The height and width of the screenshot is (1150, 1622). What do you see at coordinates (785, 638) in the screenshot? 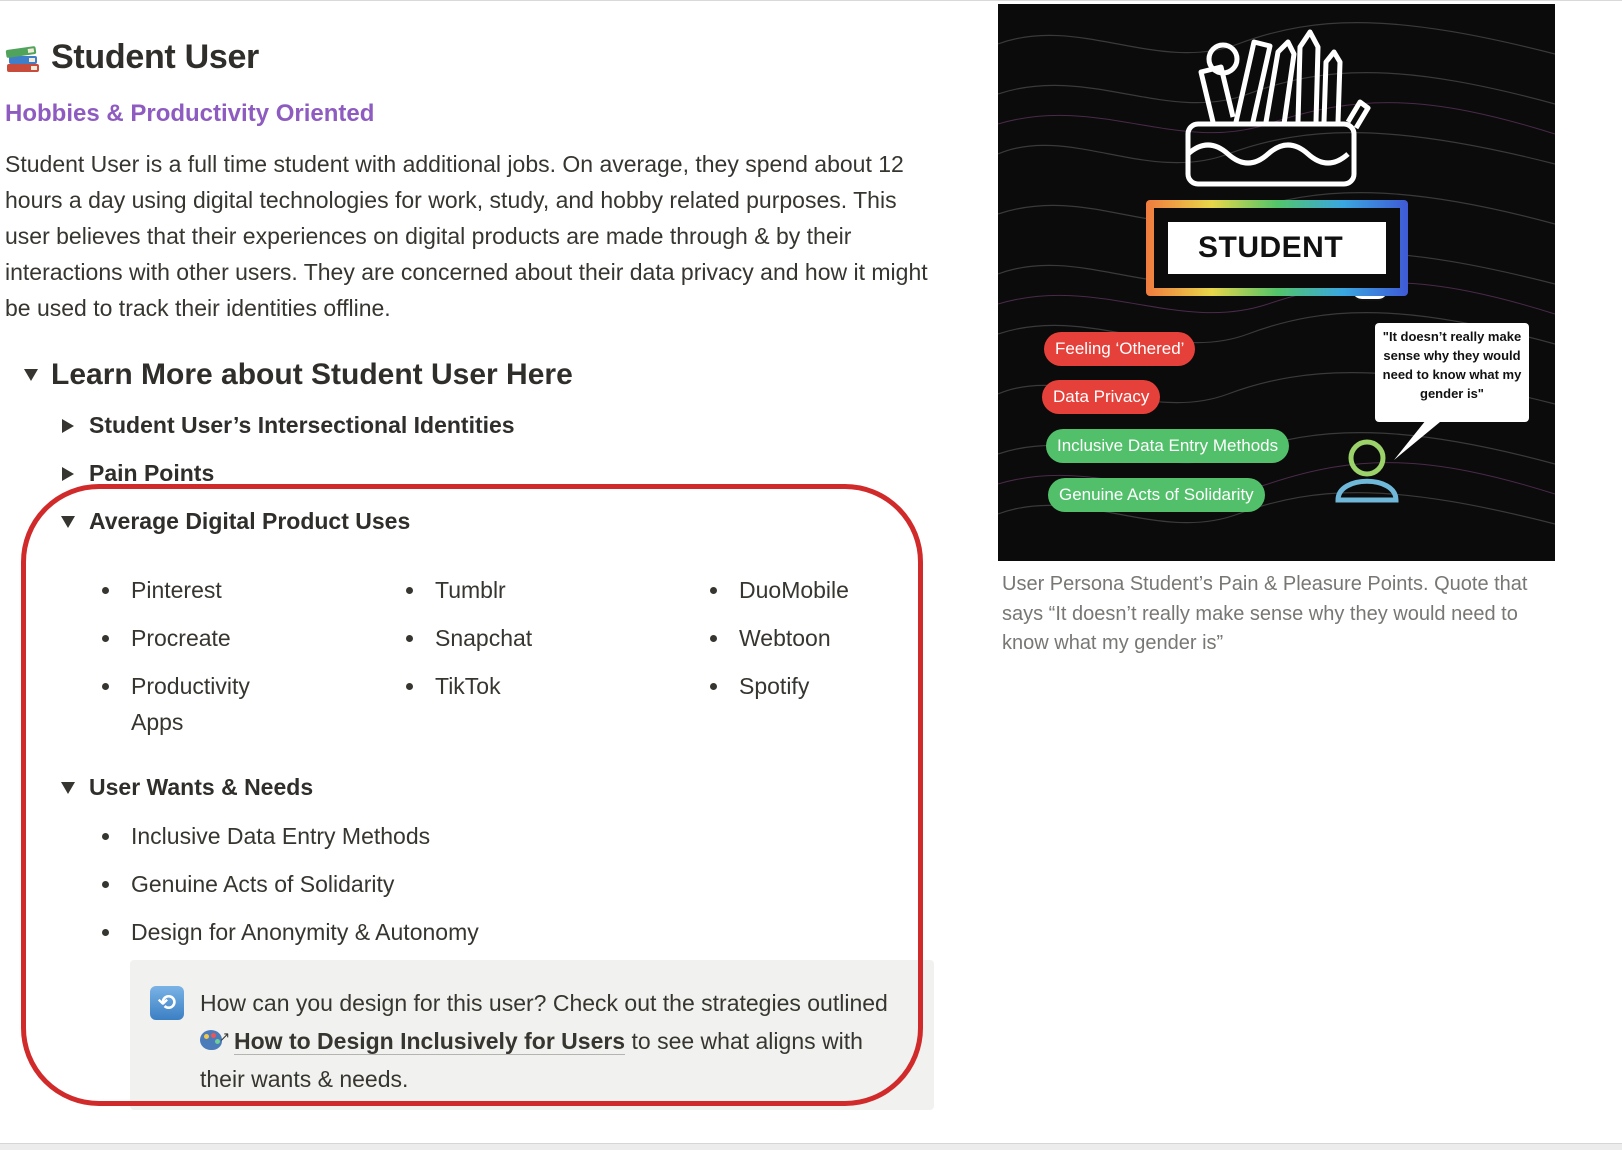
I see `list-item-text: Webtoon` at bounding box center [785, 638].